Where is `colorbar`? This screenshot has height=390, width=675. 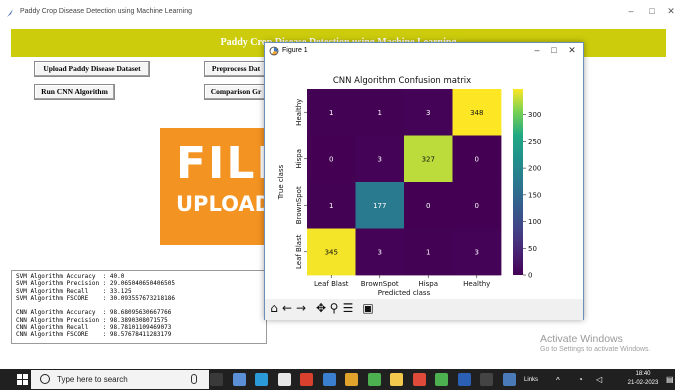 colorbar is located at coordinates (518, 182).